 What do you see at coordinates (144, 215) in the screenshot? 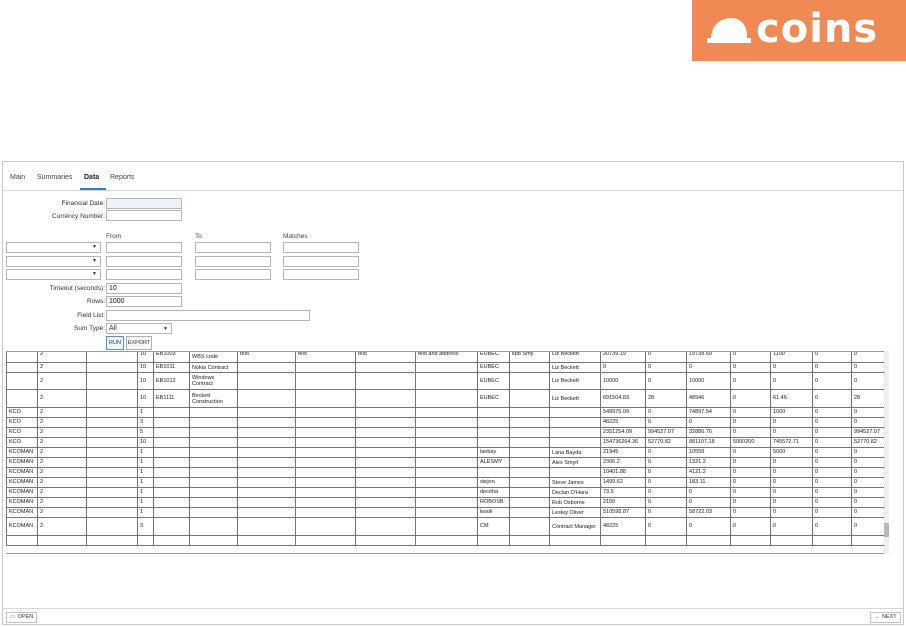
I see `currency-number-input` at bounding box center [144, 215].